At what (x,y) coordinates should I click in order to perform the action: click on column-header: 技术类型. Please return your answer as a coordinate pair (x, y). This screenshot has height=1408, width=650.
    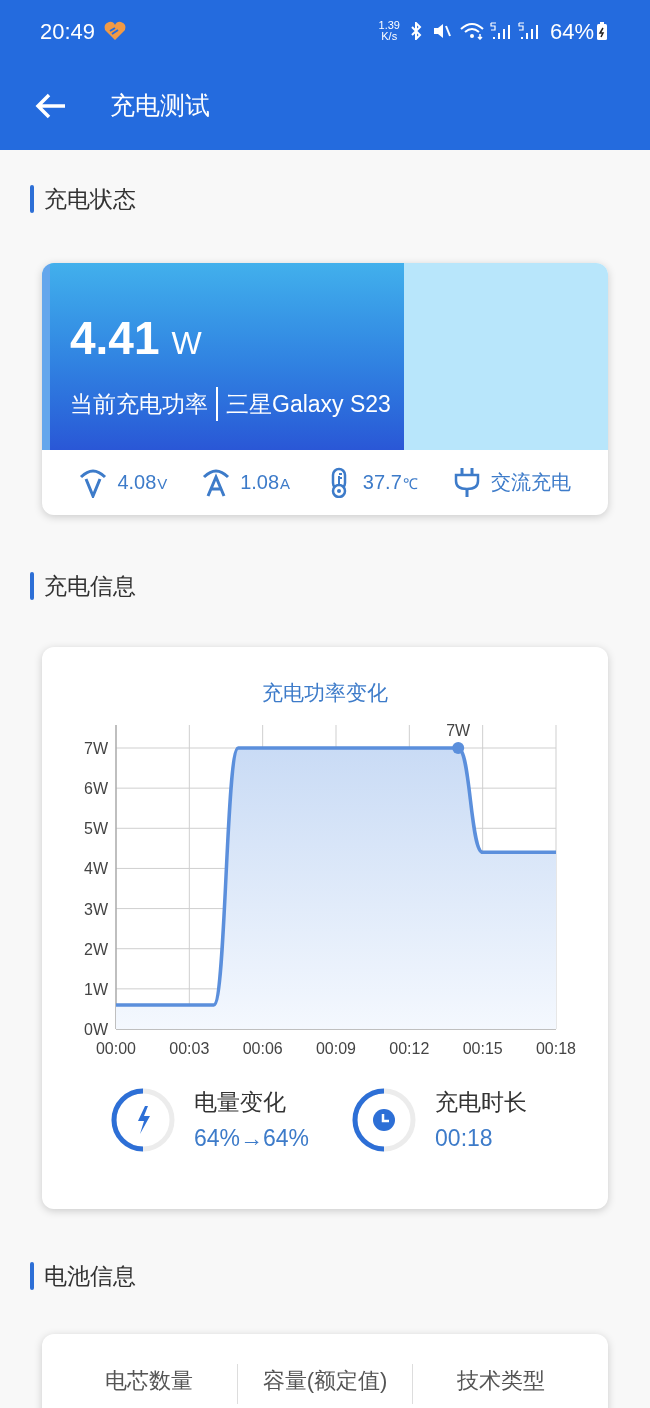
    Looking at the image, I should click on (500, 1380).